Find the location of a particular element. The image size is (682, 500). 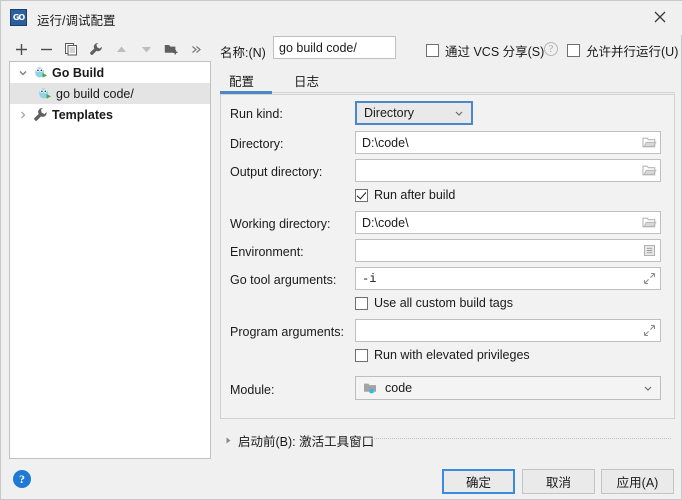

tab-baseline is located at coordinates (473, 92).